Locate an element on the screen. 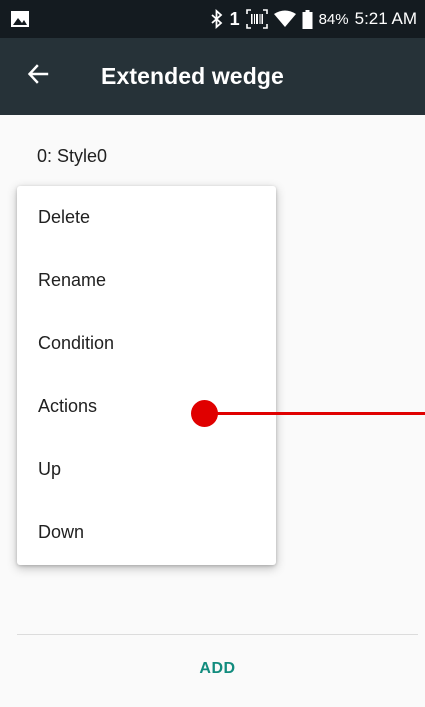  sim-number: 1 is located at coordinates (234, 18).